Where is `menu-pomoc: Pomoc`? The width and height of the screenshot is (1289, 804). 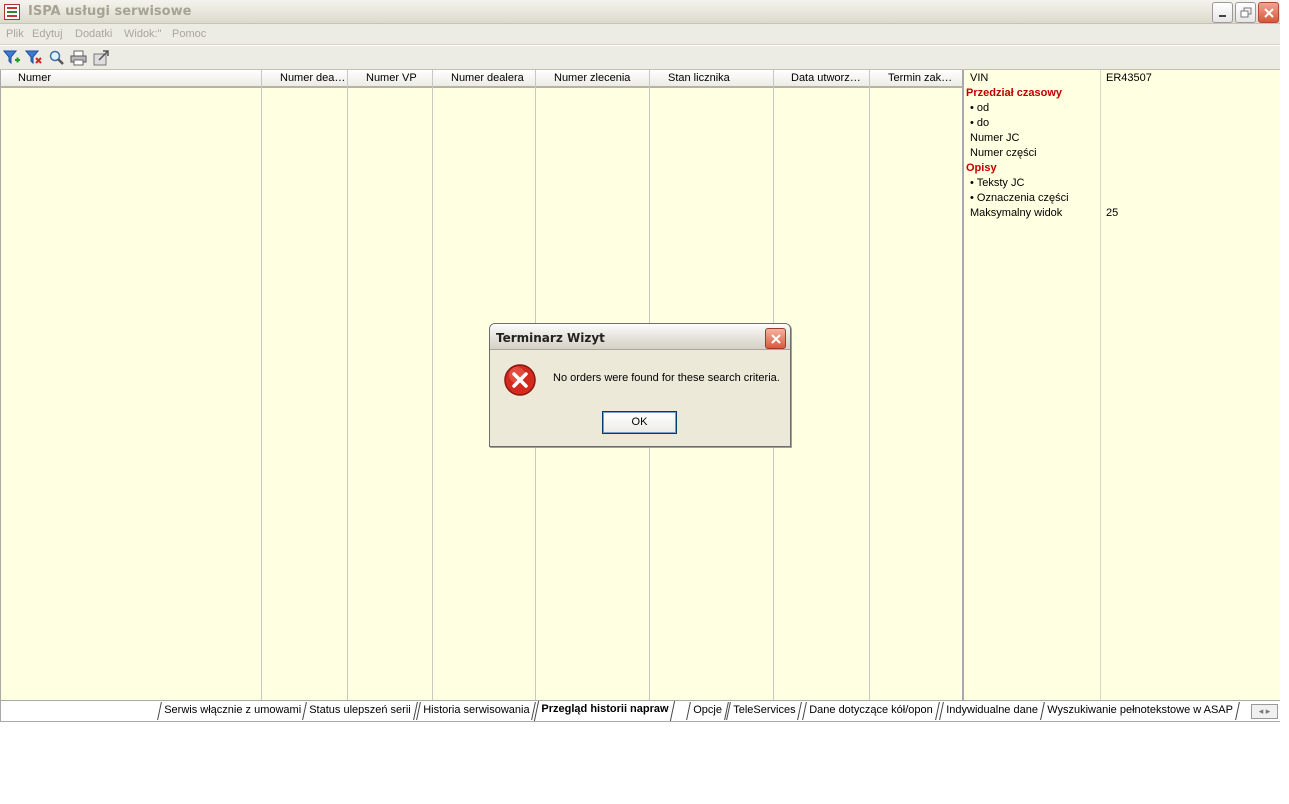
menu-pomoc: Pomoc is located at coordinates (189, 34).